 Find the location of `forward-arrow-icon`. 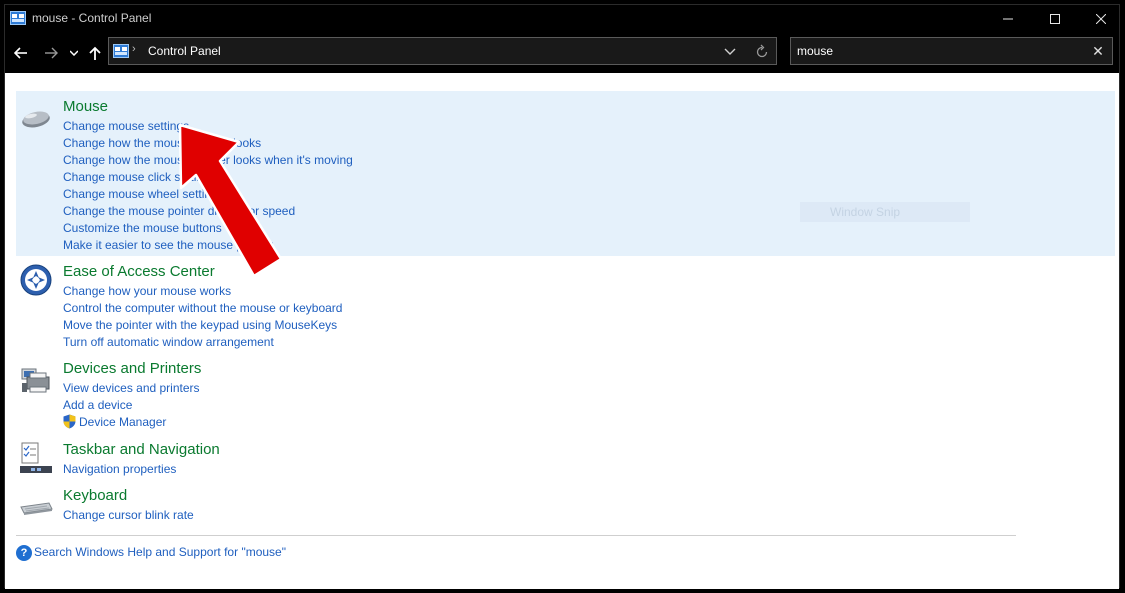

forward-arrow-icon is located at coordinates (51, 53).